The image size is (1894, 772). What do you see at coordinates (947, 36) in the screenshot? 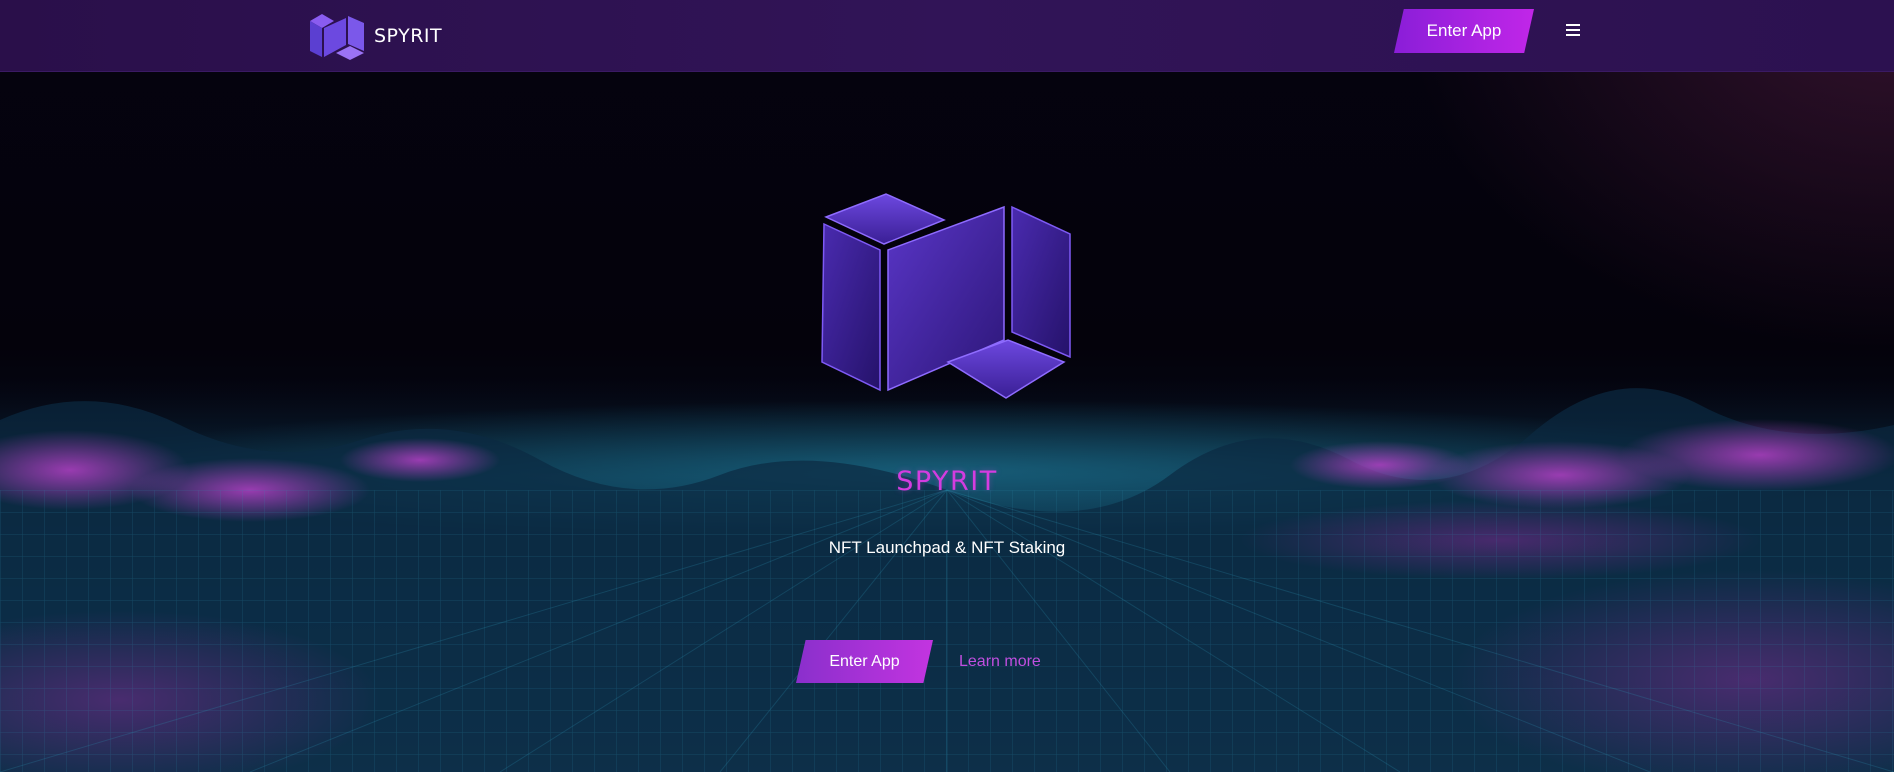
I see `top-navigation-bar: SPYRIT Enter App` at bounding box center [947, 36].